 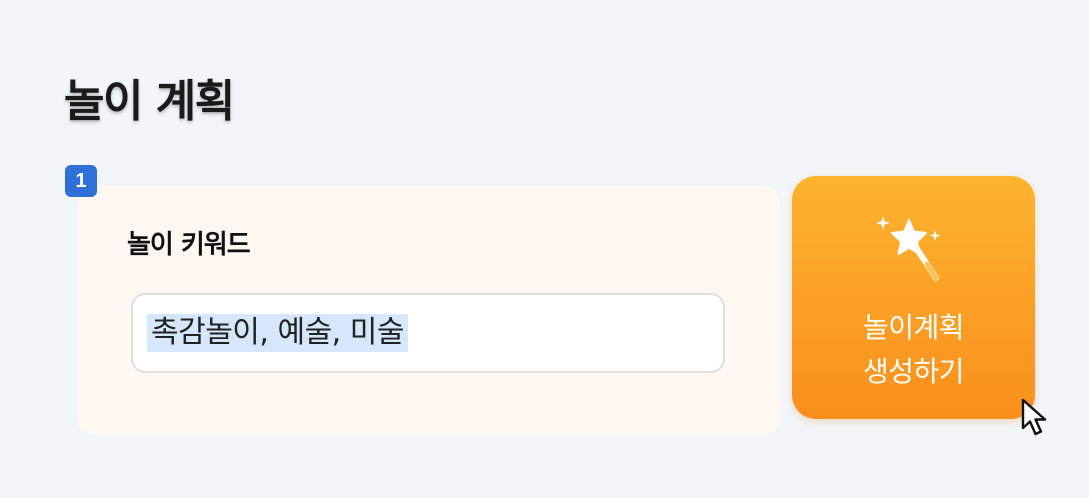 I want to click on generate-button-line2: 생성하기, so click(x=913, y=371).